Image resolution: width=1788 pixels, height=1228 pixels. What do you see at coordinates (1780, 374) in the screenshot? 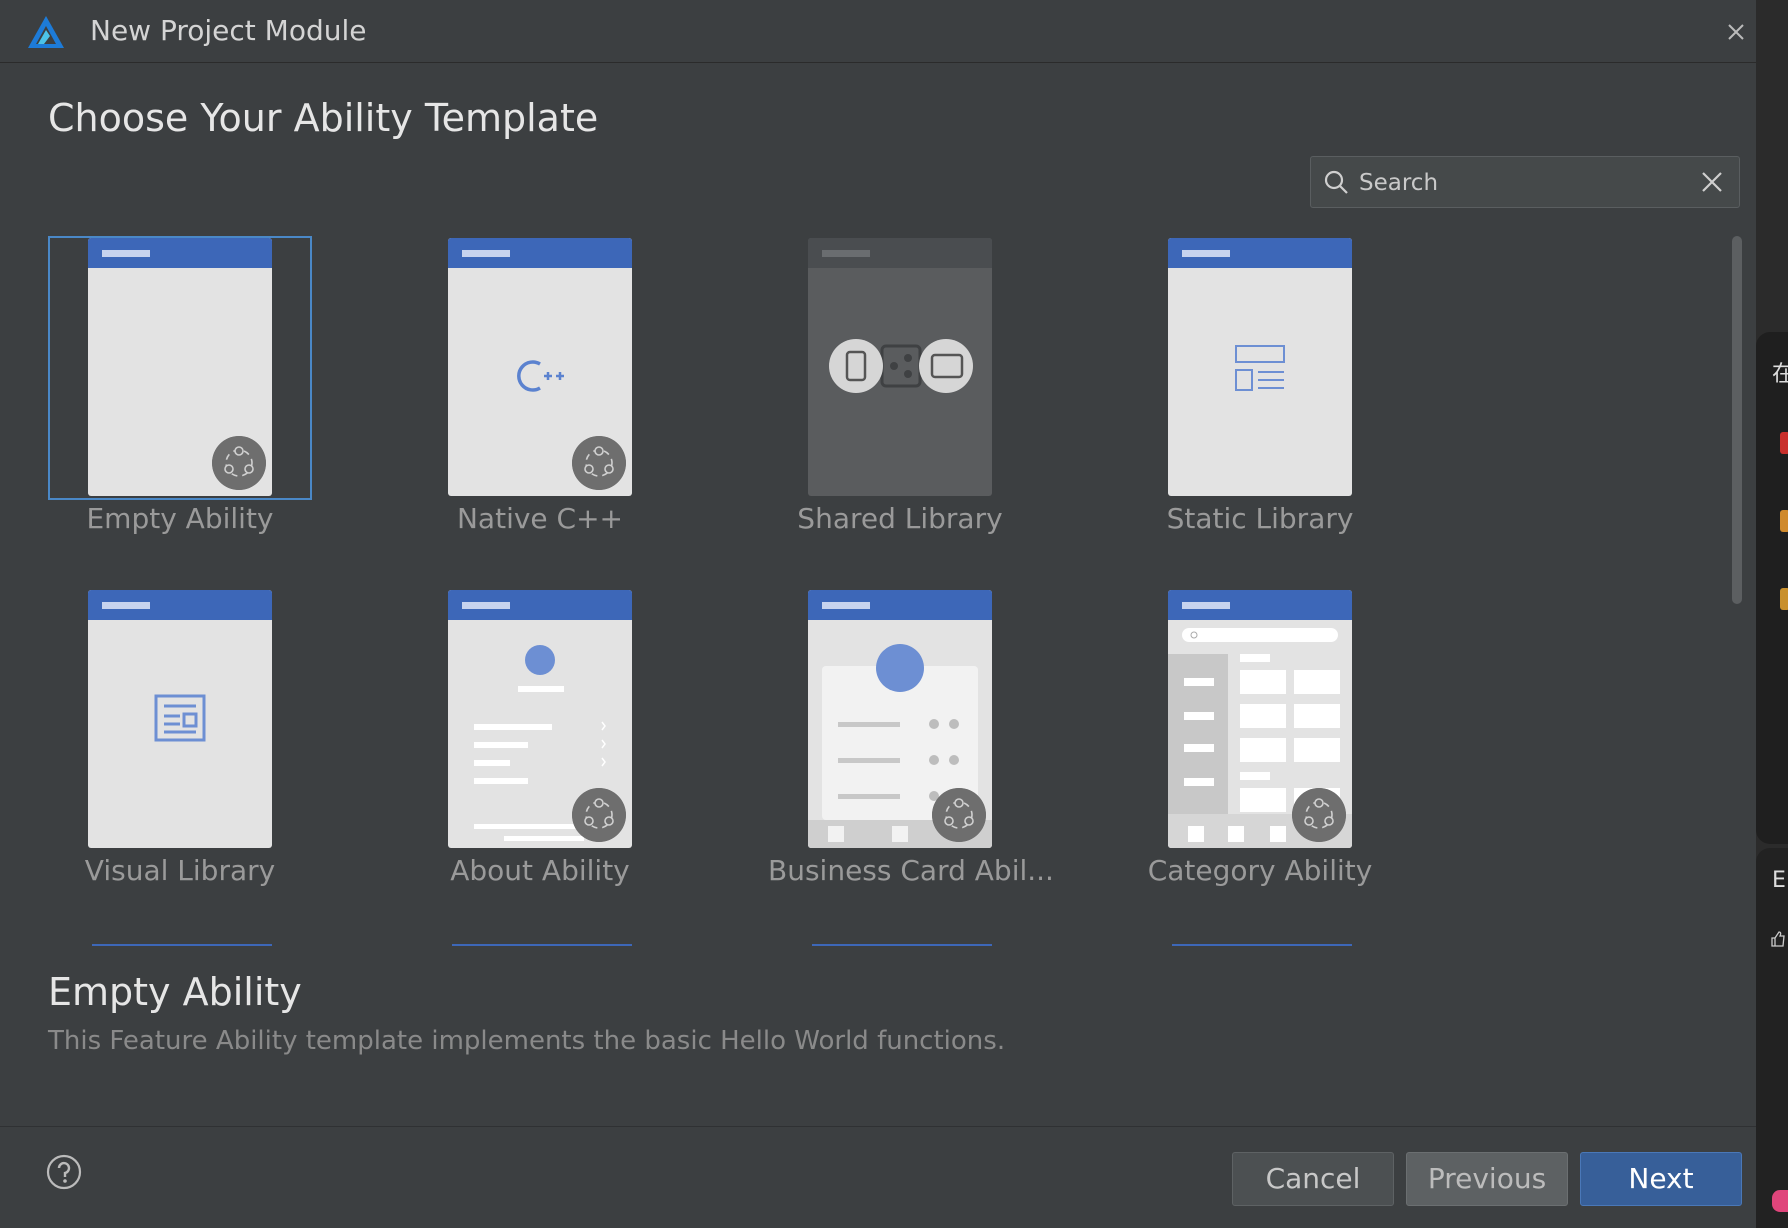
I see `side-text: 在` at bounding box center [1780, 374].